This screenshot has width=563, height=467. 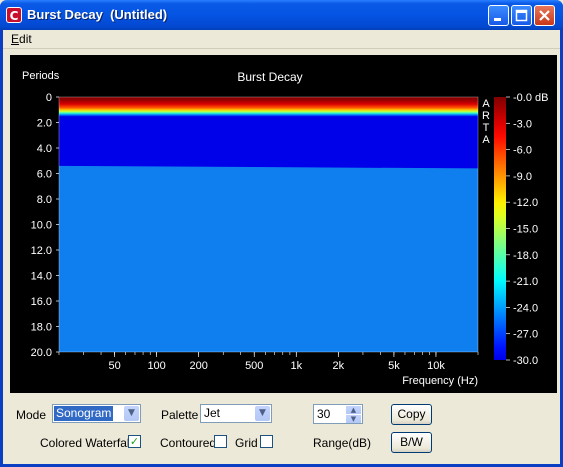 What do you see at coordinates (15, 39) in the screenshot?
I see `menu-edit-accelerator: E` at bounding box center [15, 39].